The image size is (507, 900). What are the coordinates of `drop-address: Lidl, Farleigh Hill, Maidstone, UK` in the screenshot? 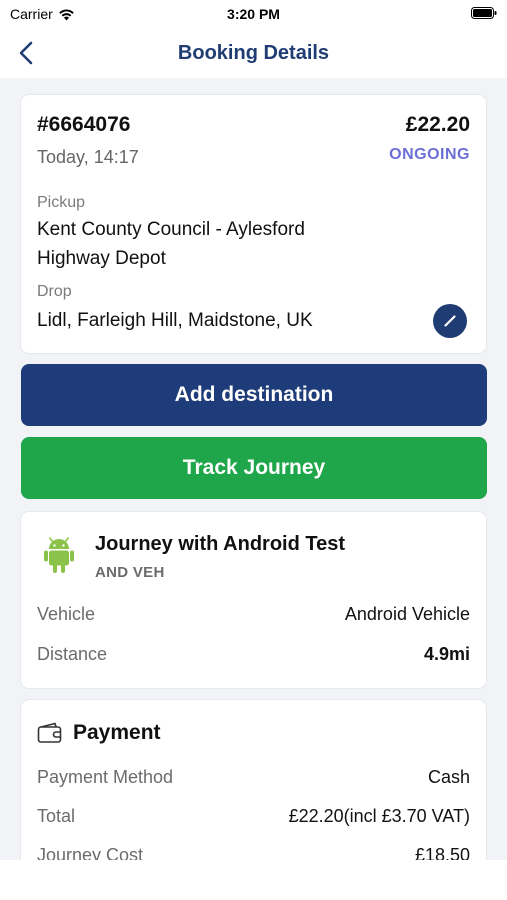 It's located at (175, 320).